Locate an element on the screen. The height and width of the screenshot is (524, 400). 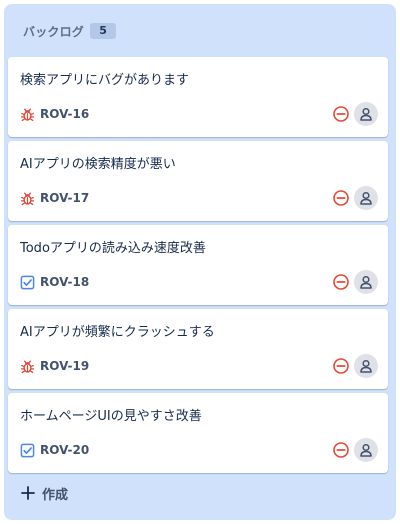
issue-card: AIアプリの検索精度が悪い ROV-17 is located at coordinates (198, 181).